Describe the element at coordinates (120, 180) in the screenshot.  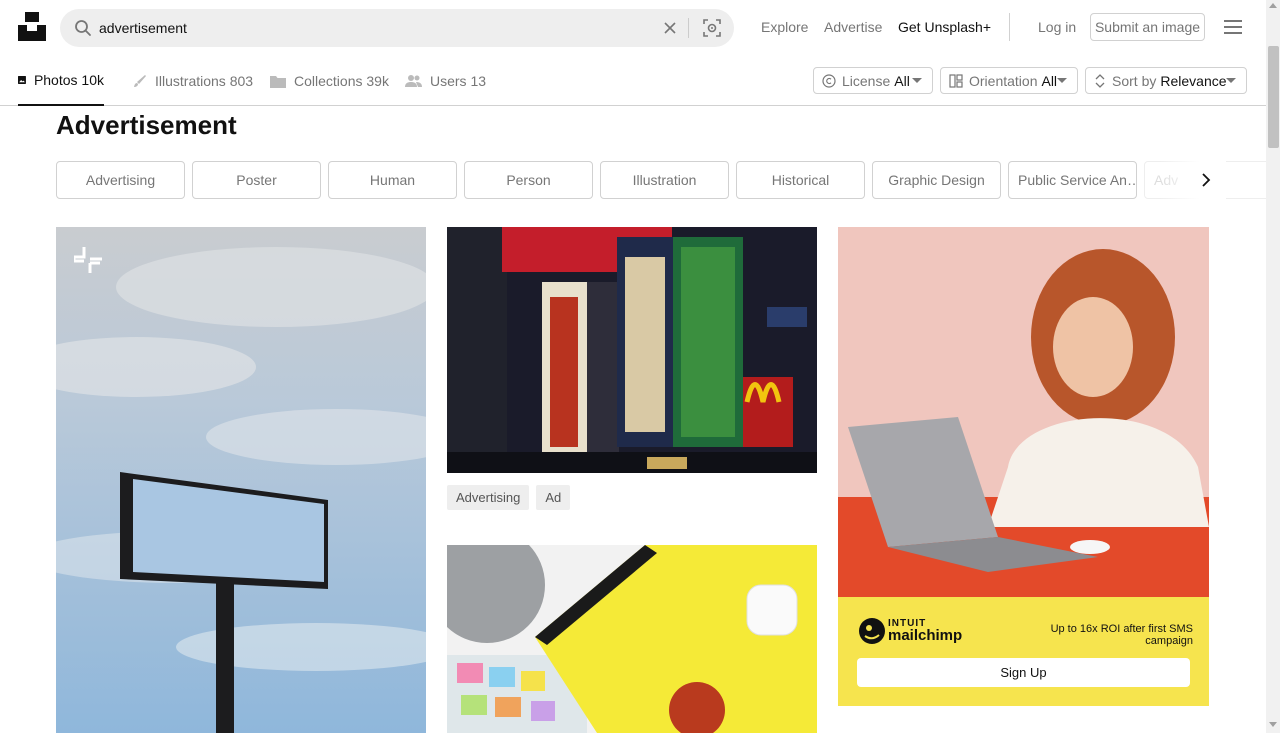
I see `related-chip: Advertising` at that location.